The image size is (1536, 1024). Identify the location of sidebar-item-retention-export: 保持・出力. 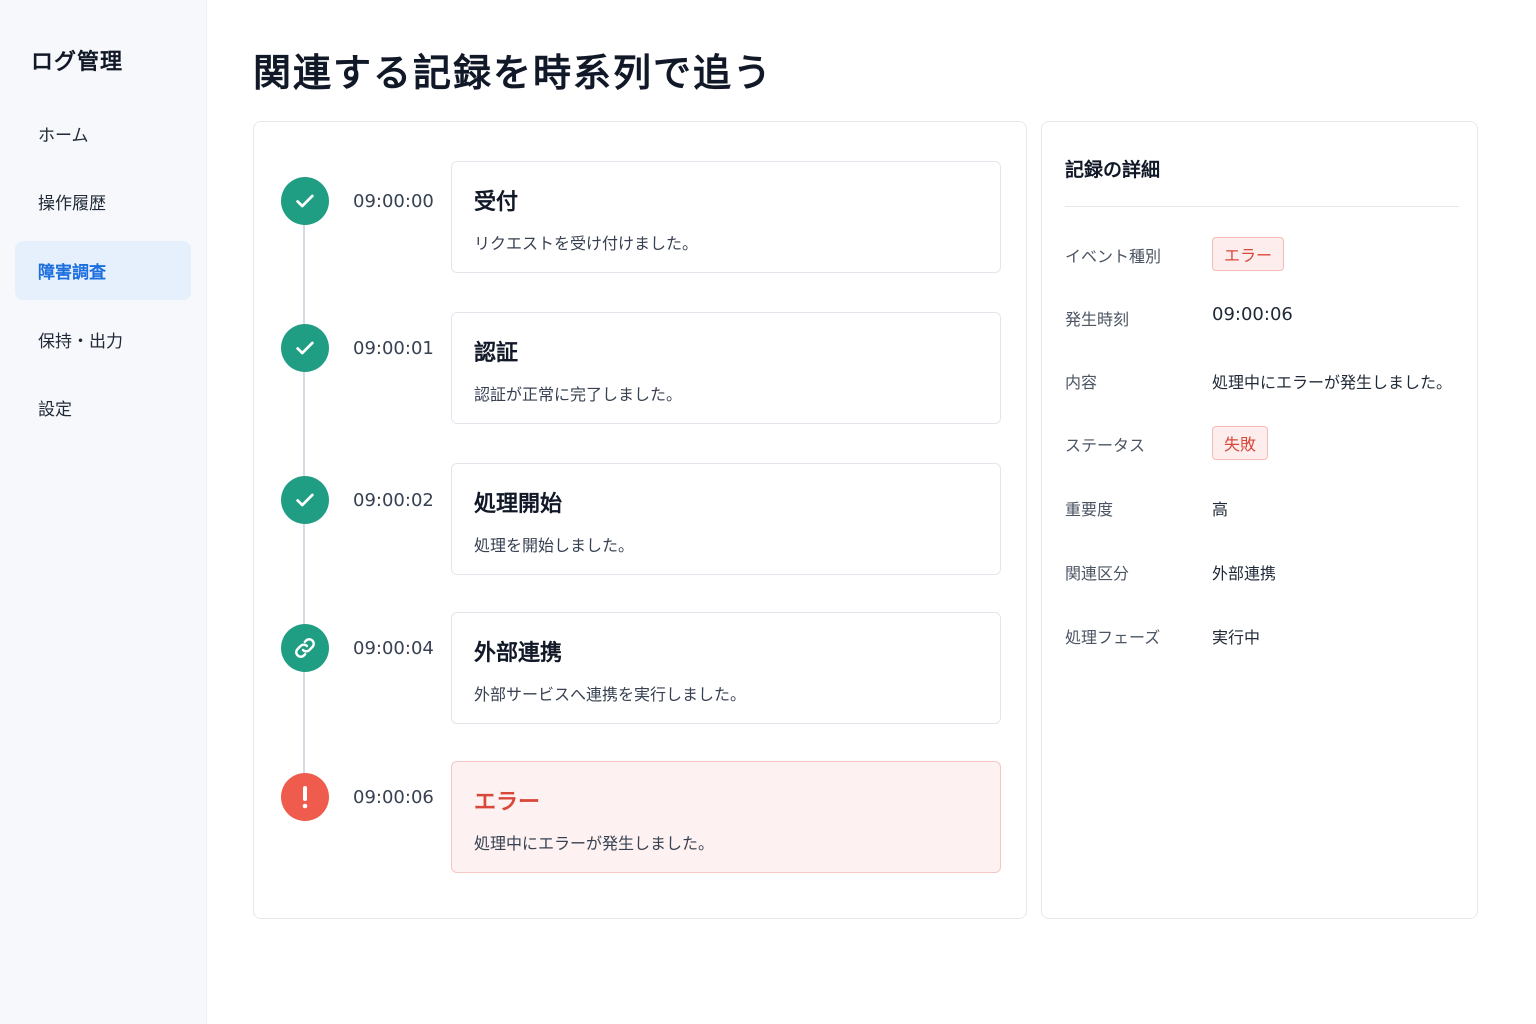
(103, 339).